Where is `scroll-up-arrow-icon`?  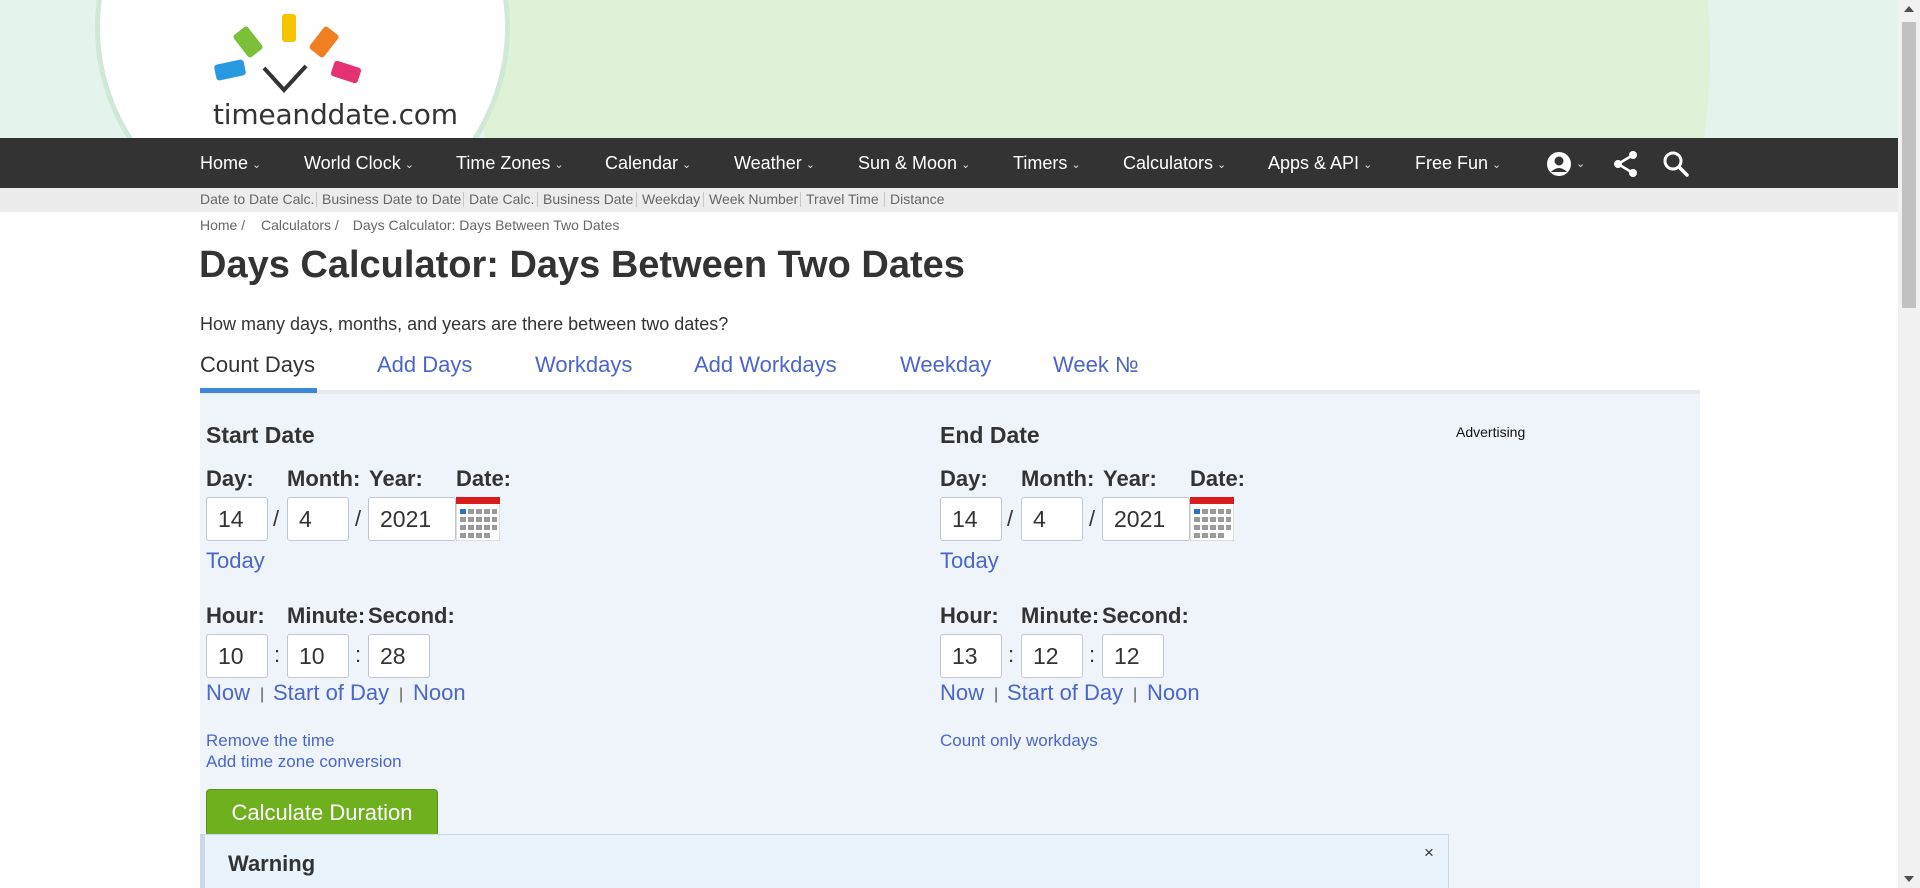
scroll-up-arrow-icon is located at coordinates (1909, 9).